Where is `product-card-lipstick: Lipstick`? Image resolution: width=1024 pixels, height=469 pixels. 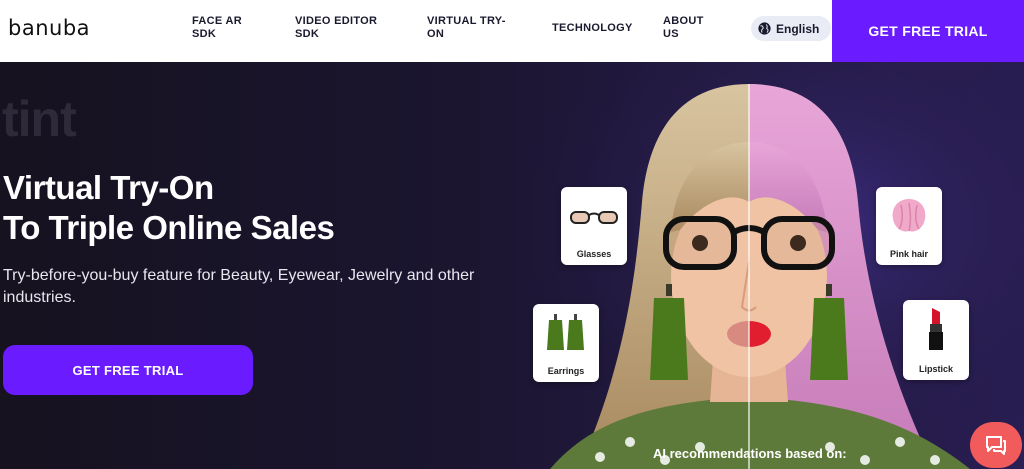 product-card-lipstick: Lipstick is located at coordinates (936, 340).